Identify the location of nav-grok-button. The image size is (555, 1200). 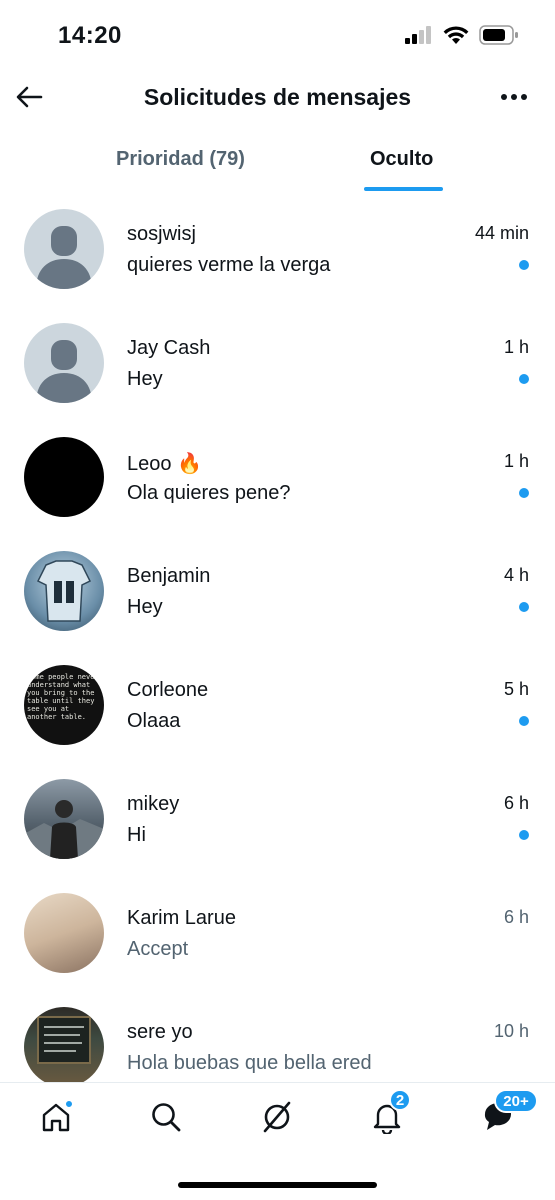
(277, 1117).